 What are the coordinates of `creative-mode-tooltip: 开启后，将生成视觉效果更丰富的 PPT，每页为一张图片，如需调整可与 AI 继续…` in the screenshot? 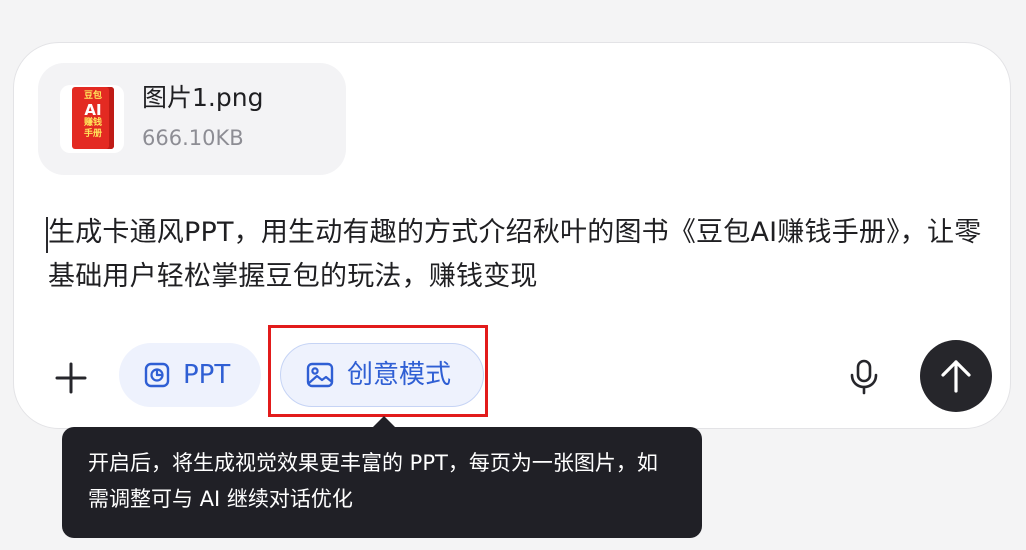 It's located at (382, 482).